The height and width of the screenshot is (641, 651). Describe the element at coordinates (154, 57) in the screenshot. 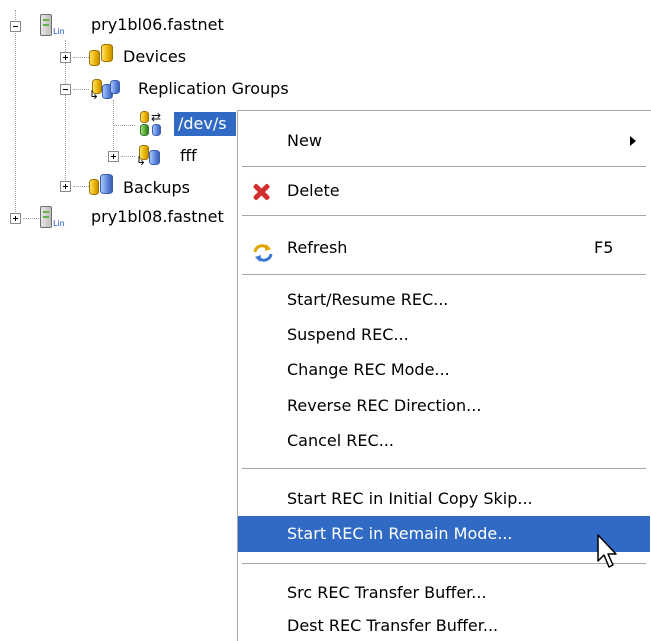

I see `tree-node-devices: Devices` at that location.